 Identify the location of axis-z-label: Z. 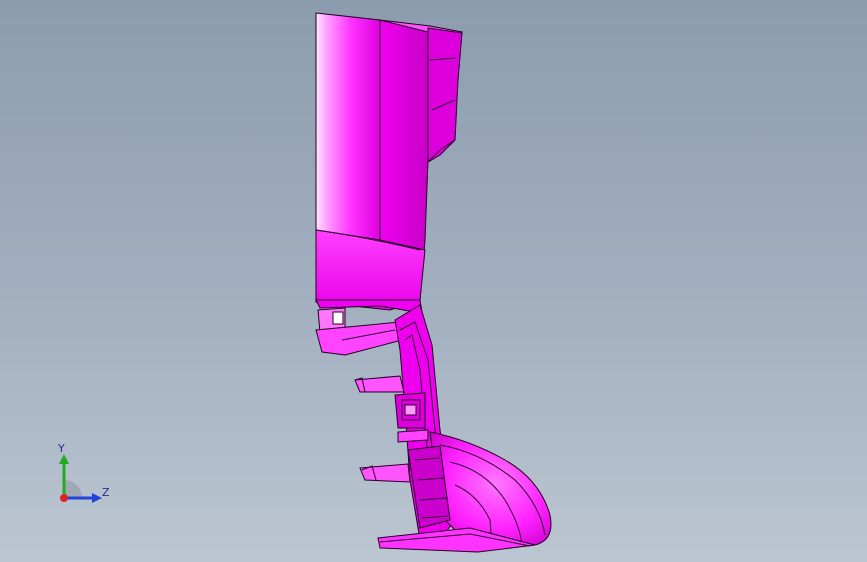
(106, 492).